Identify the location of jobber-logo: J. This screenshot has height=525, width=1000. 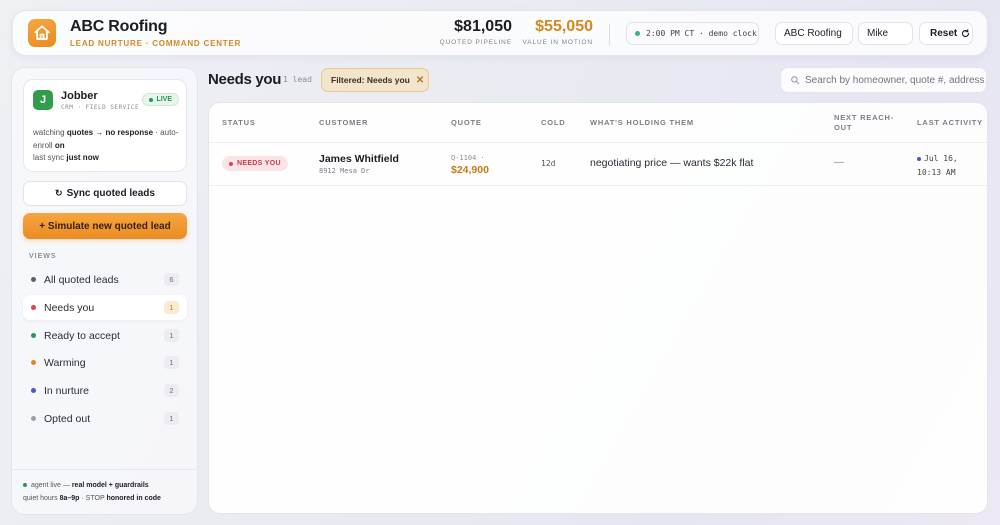
(43, 100).